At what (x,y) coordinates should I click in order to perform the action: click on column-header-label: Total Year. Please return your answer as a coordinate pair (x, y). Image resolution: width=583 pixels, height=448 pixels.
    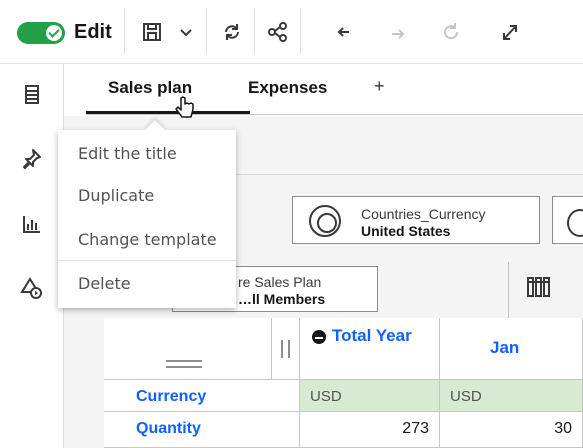
    Looking at the image, I should click on (372, 335).